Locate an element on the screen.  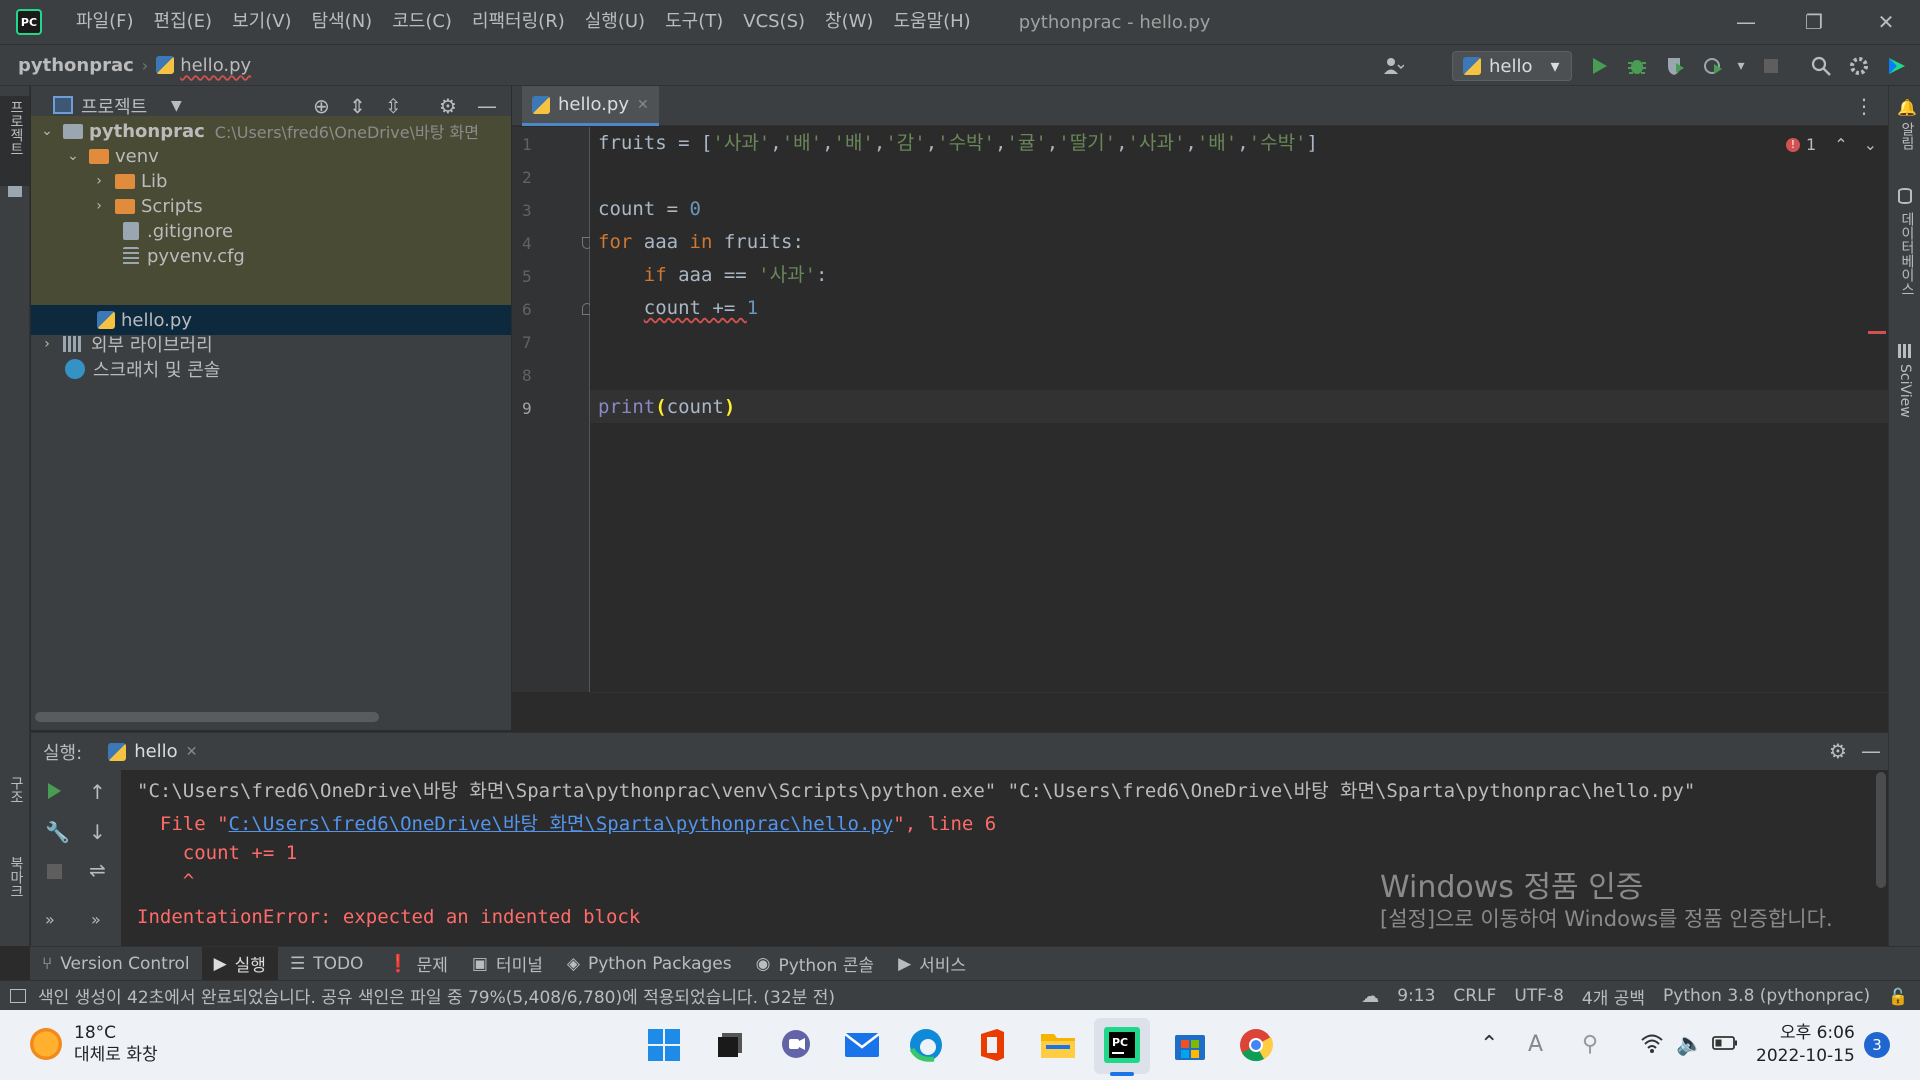
menu-file: 파일(F) is located at coordinates (105, 22).